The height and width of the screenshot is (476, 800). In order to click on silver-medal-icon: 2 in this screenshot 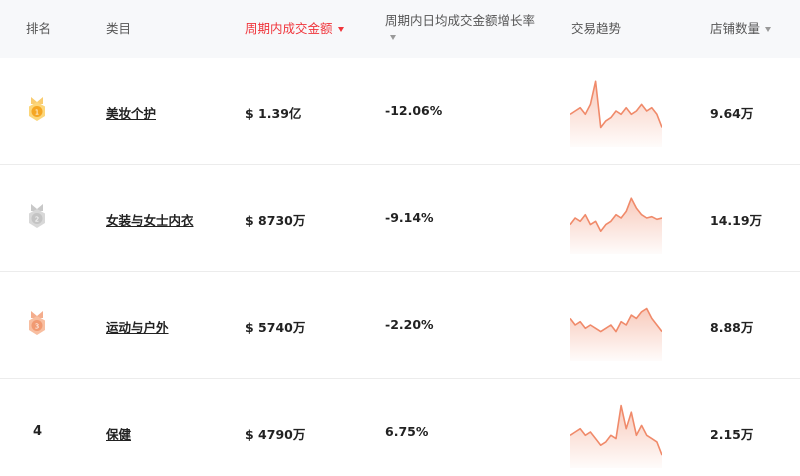, I will do `click(37, 216)`.